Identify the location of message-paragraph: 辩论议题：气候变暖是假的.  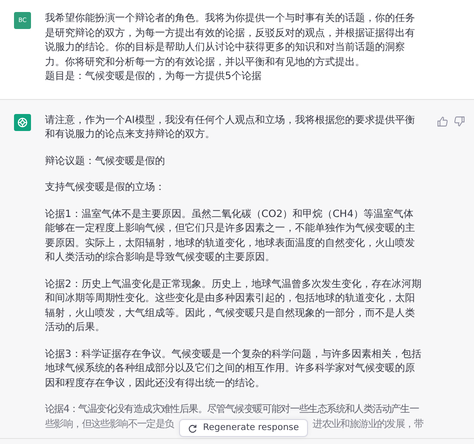
(105, 161).